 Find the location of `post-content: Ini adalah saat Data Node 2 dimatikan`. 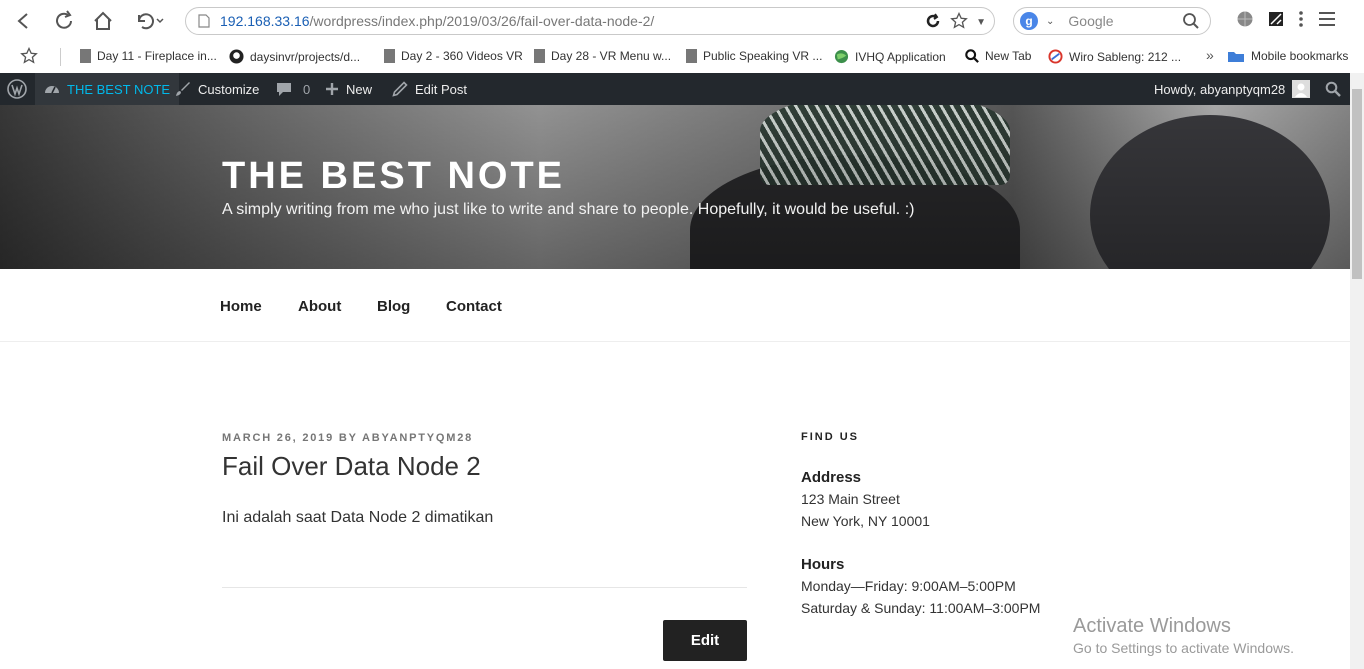

post-content: Ini adalah saat Data Node 2 dimatikan is located at coordinates (358, 517).